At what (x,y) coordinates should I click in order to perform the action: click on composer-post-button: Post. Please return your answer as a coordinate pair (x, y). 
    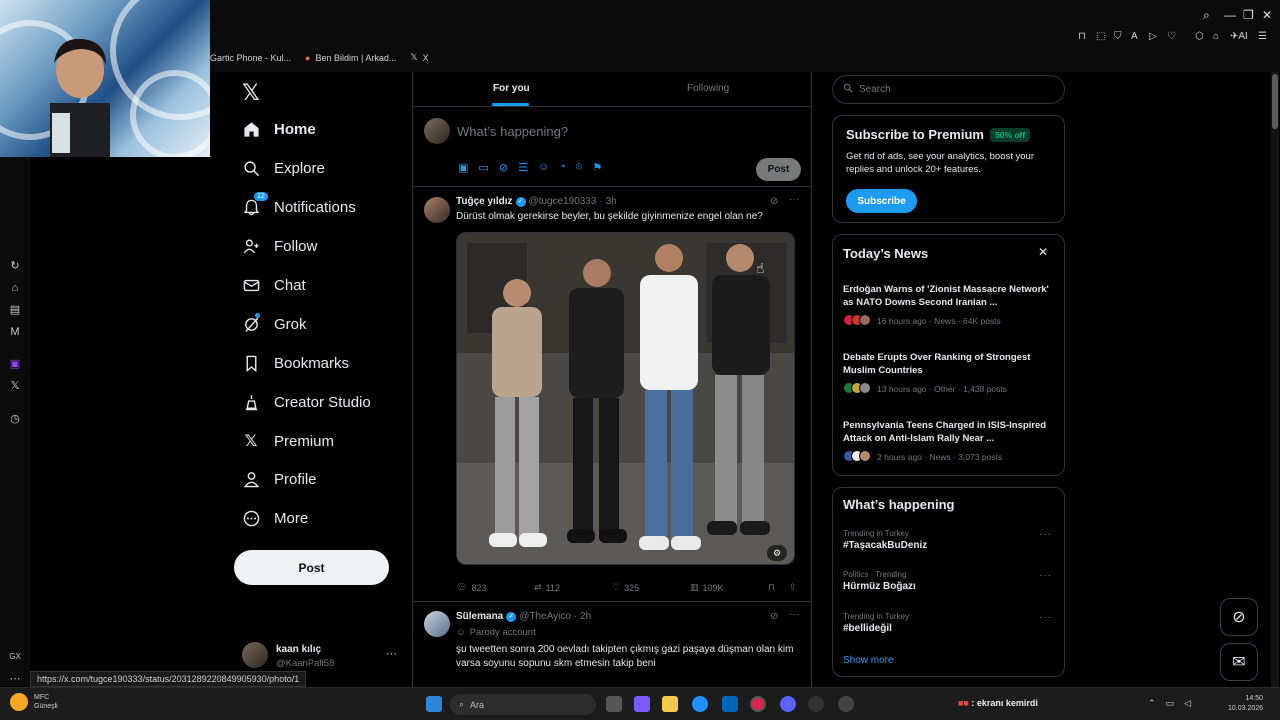
    Looking at the image, I should click on (778, 169).